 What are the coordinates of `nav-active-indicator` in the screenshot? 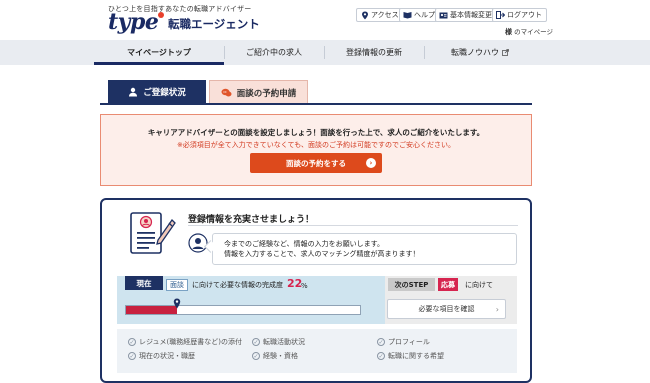 It's located at (159, 63).